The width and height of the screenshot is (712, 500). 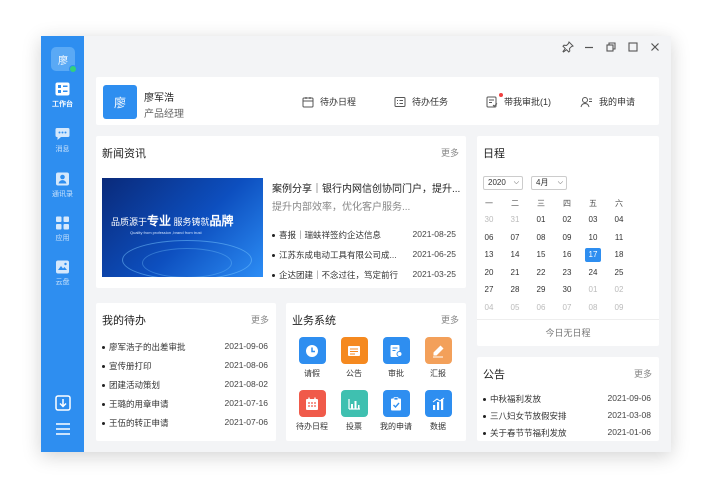 I want to click on app-report: 汇报, so click(x=438, y=358).